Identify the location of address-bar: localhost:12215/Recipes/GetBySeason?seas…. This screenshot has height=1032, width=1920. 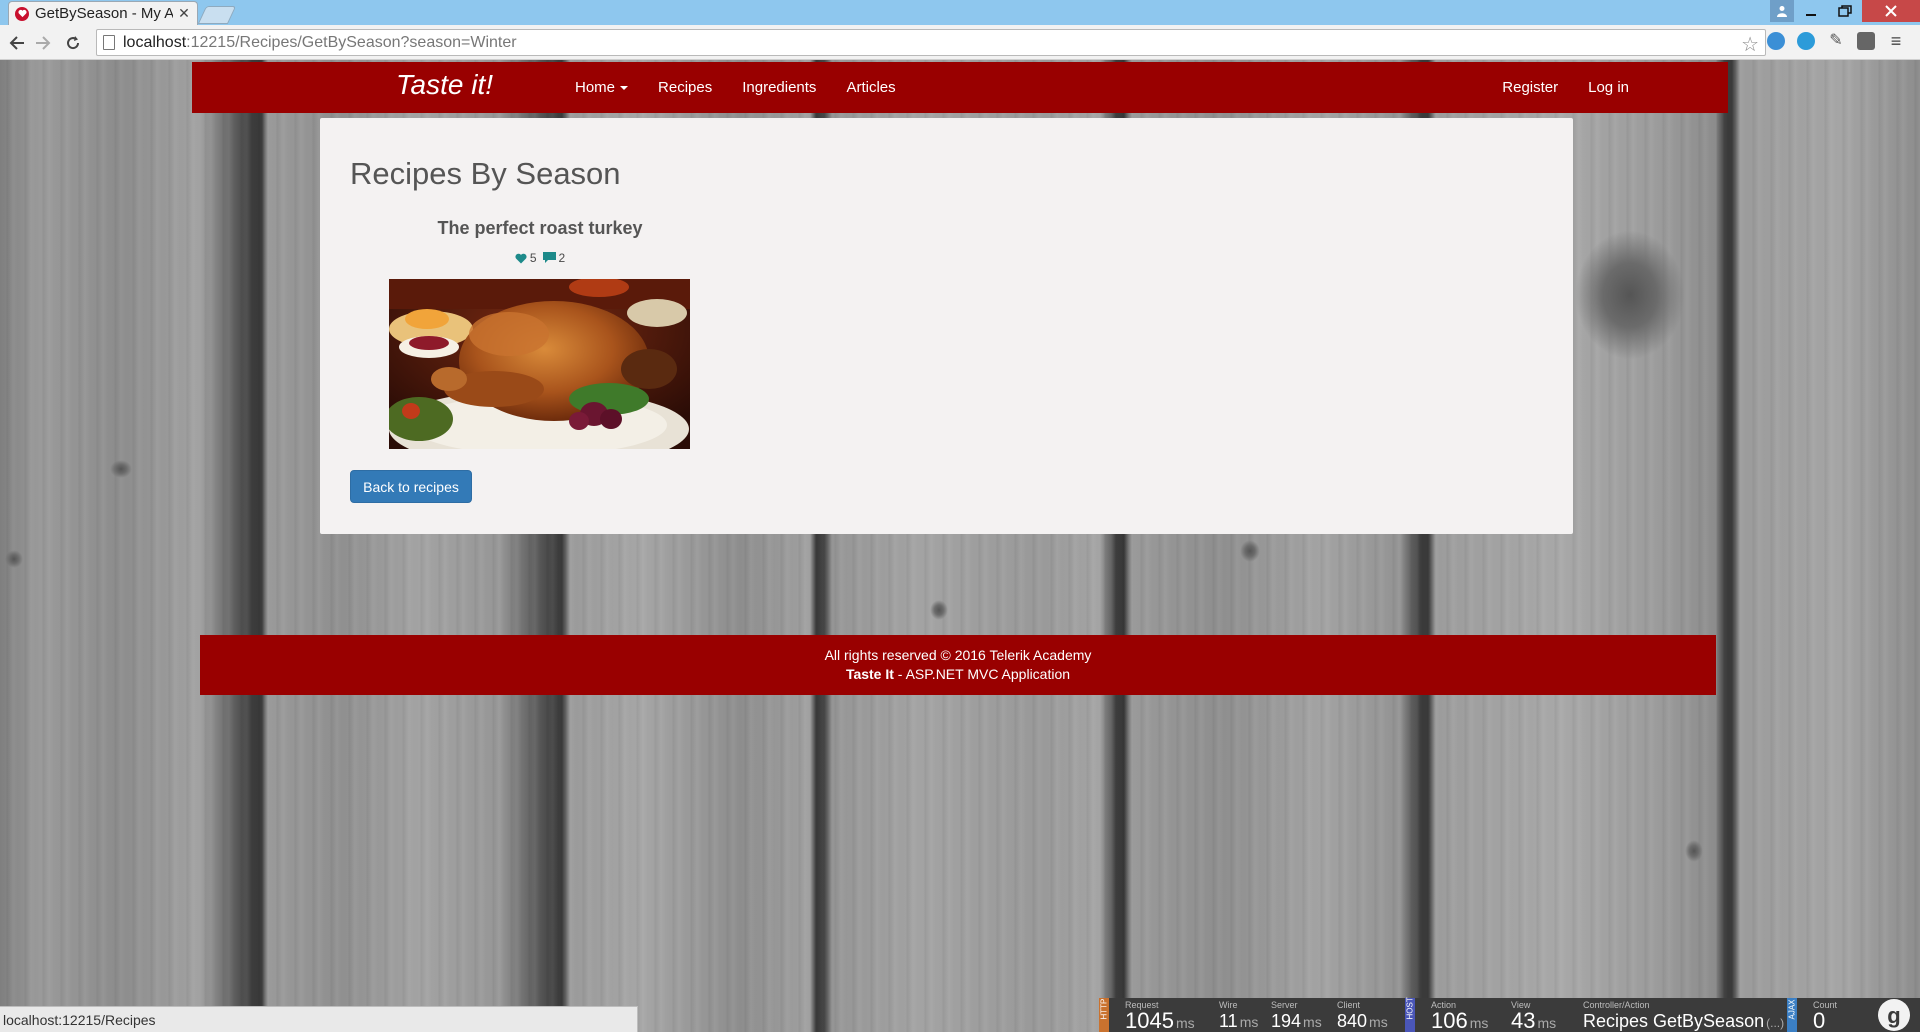
(931, 42).